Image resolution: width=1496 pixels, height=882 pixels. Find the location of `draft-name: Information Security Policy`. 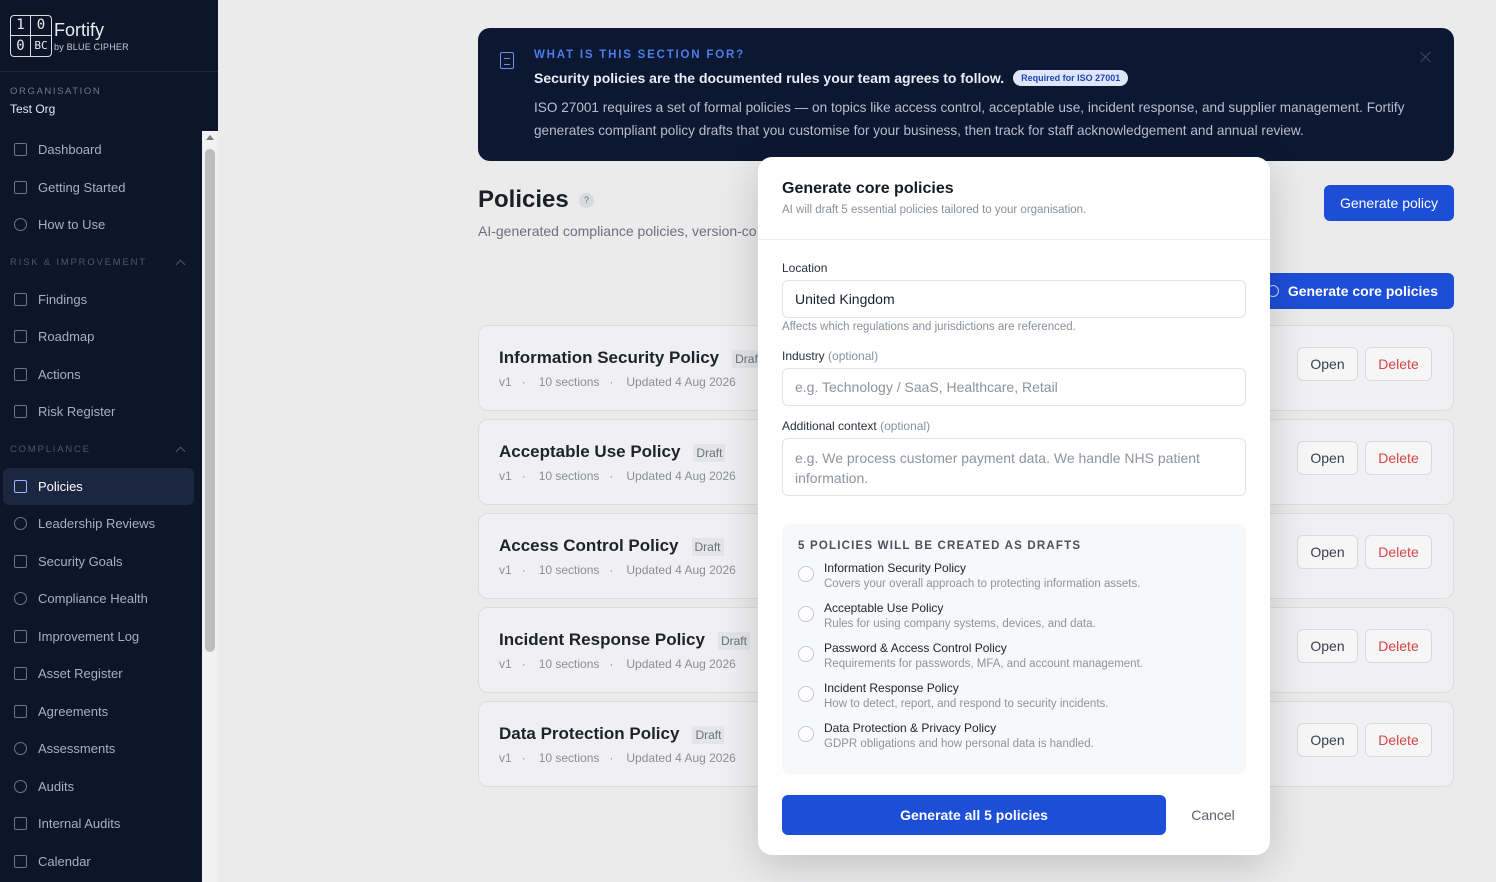

draft-name: Information Security Policy is located at coordinates (895, 568).